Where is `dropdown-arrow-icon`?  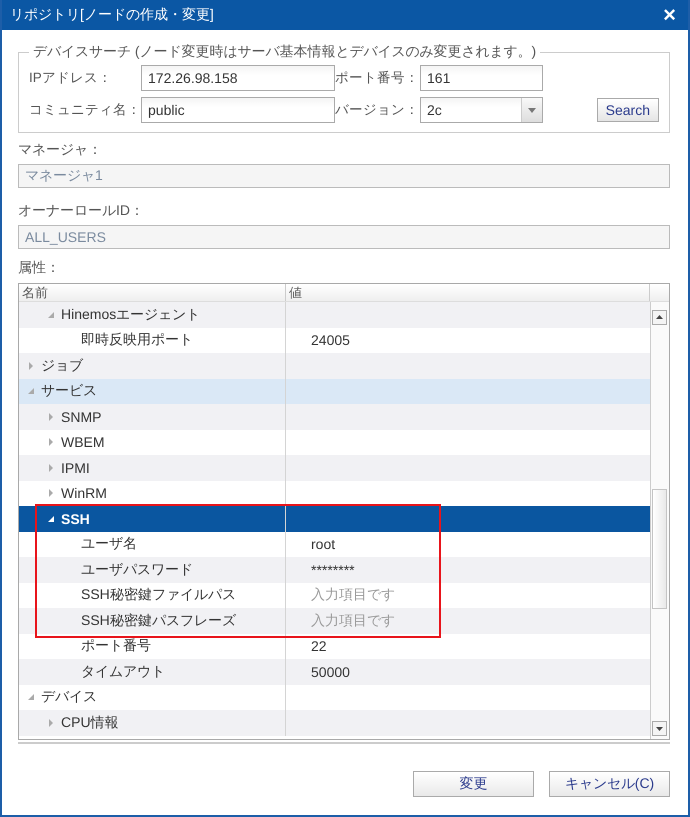 dropdown-arrow-icon is located at coordinates (532, 110).